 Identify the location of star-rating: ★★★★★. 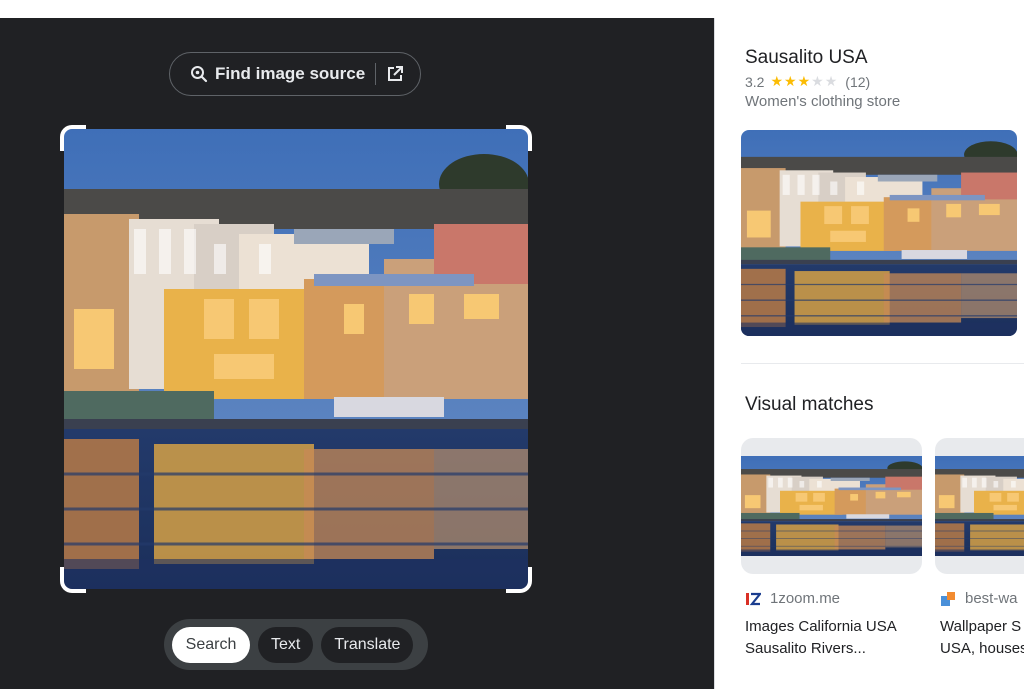
(804, 81).